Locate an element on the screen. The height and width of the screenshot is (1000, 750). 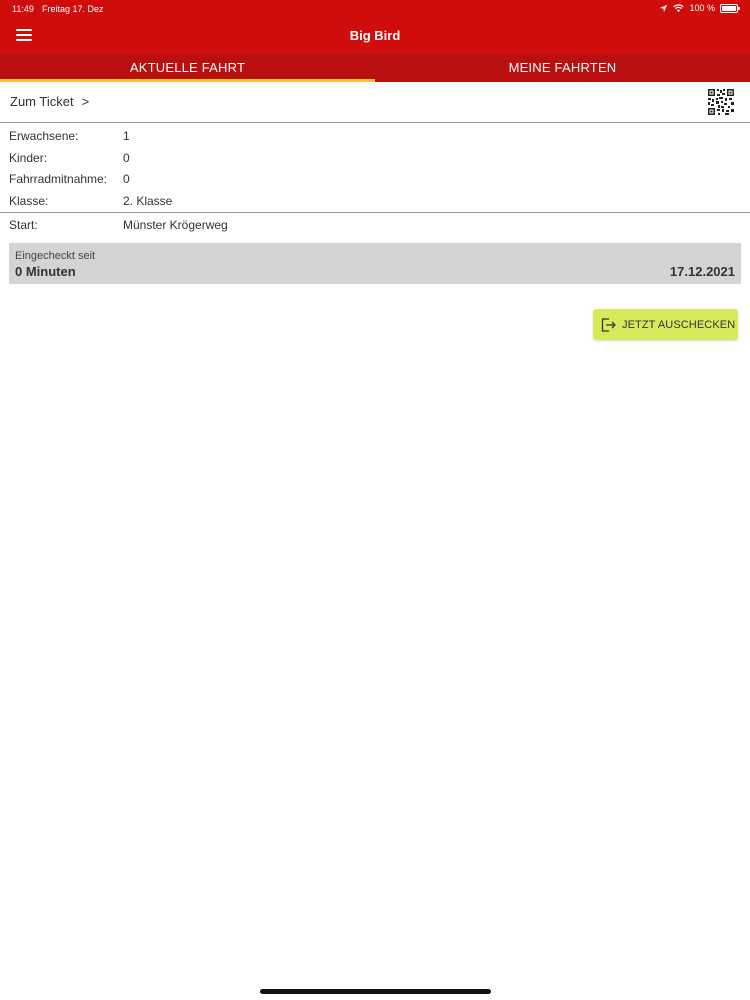
wifi-icon is located at coordinates (679, 7).